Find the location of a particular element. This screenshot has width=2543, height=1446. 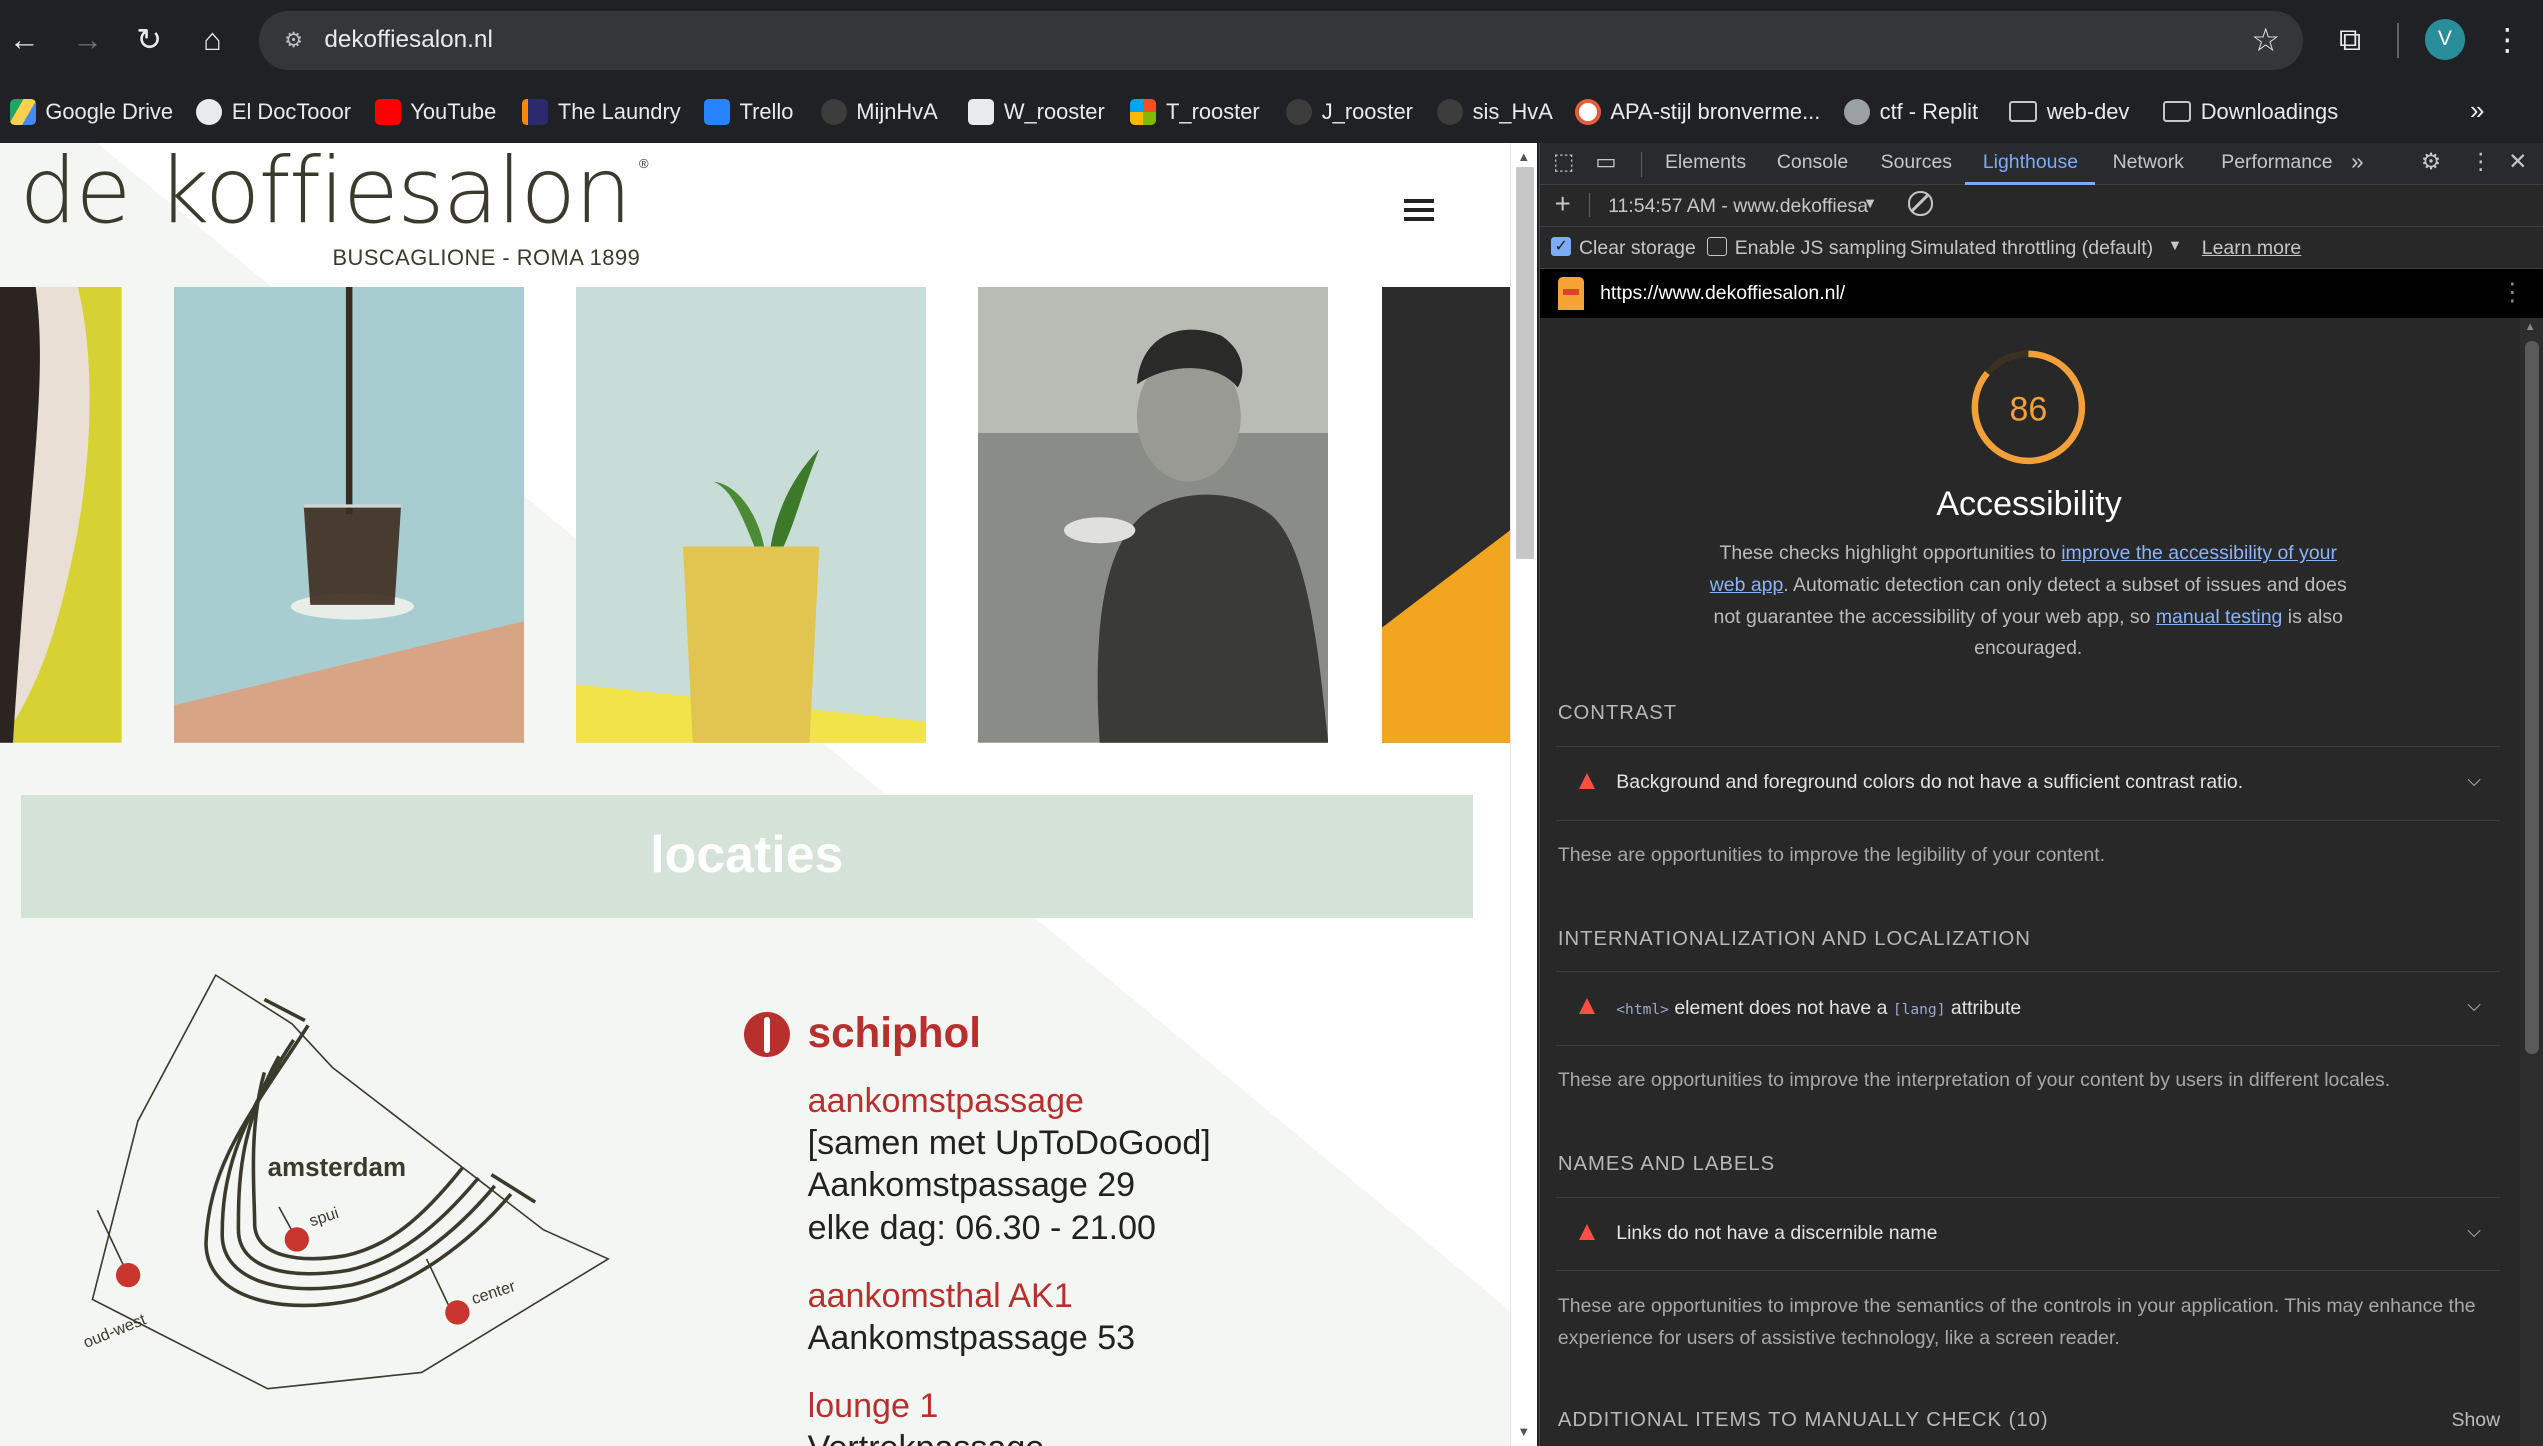

scroll-down-arrow-icon: ▼ is located at coordinates (1523, 1431).